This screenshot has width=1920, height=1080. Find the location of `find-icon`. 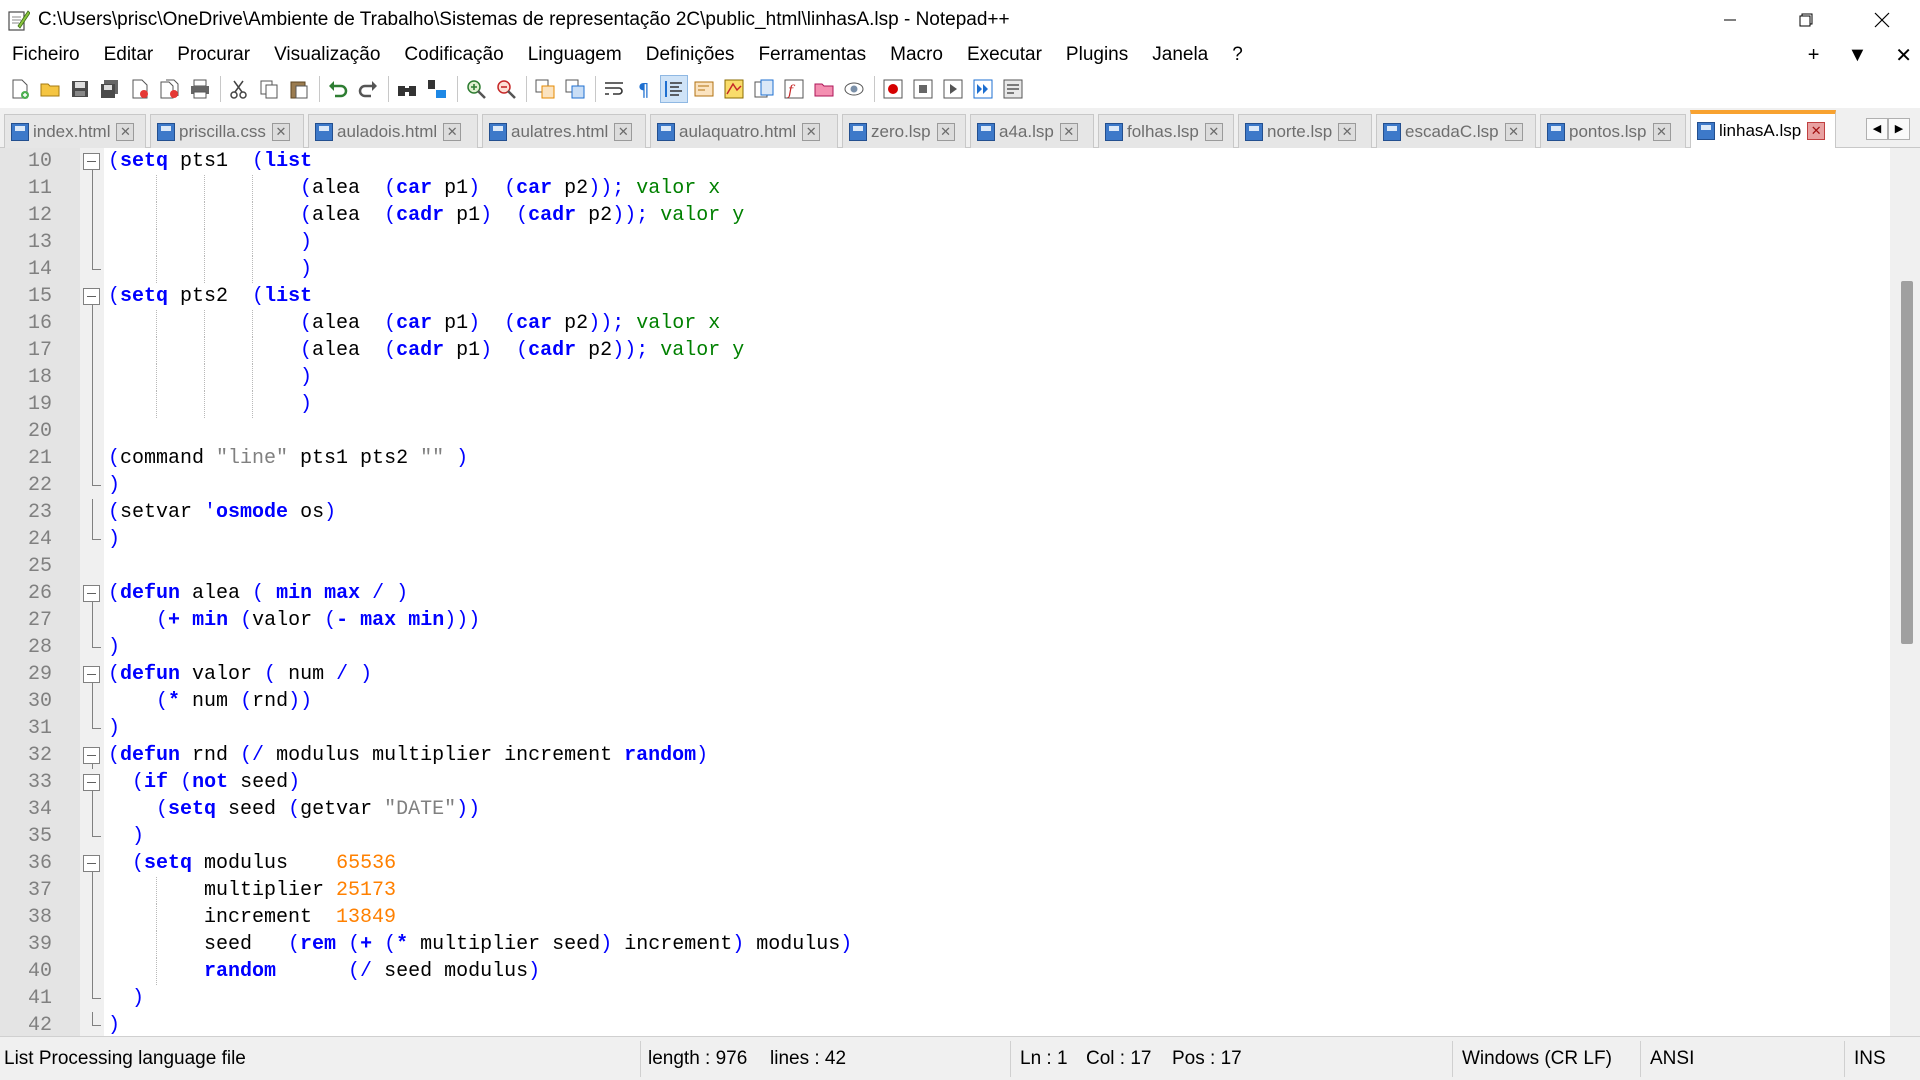

find-icon is located at coordinates (407, 89).